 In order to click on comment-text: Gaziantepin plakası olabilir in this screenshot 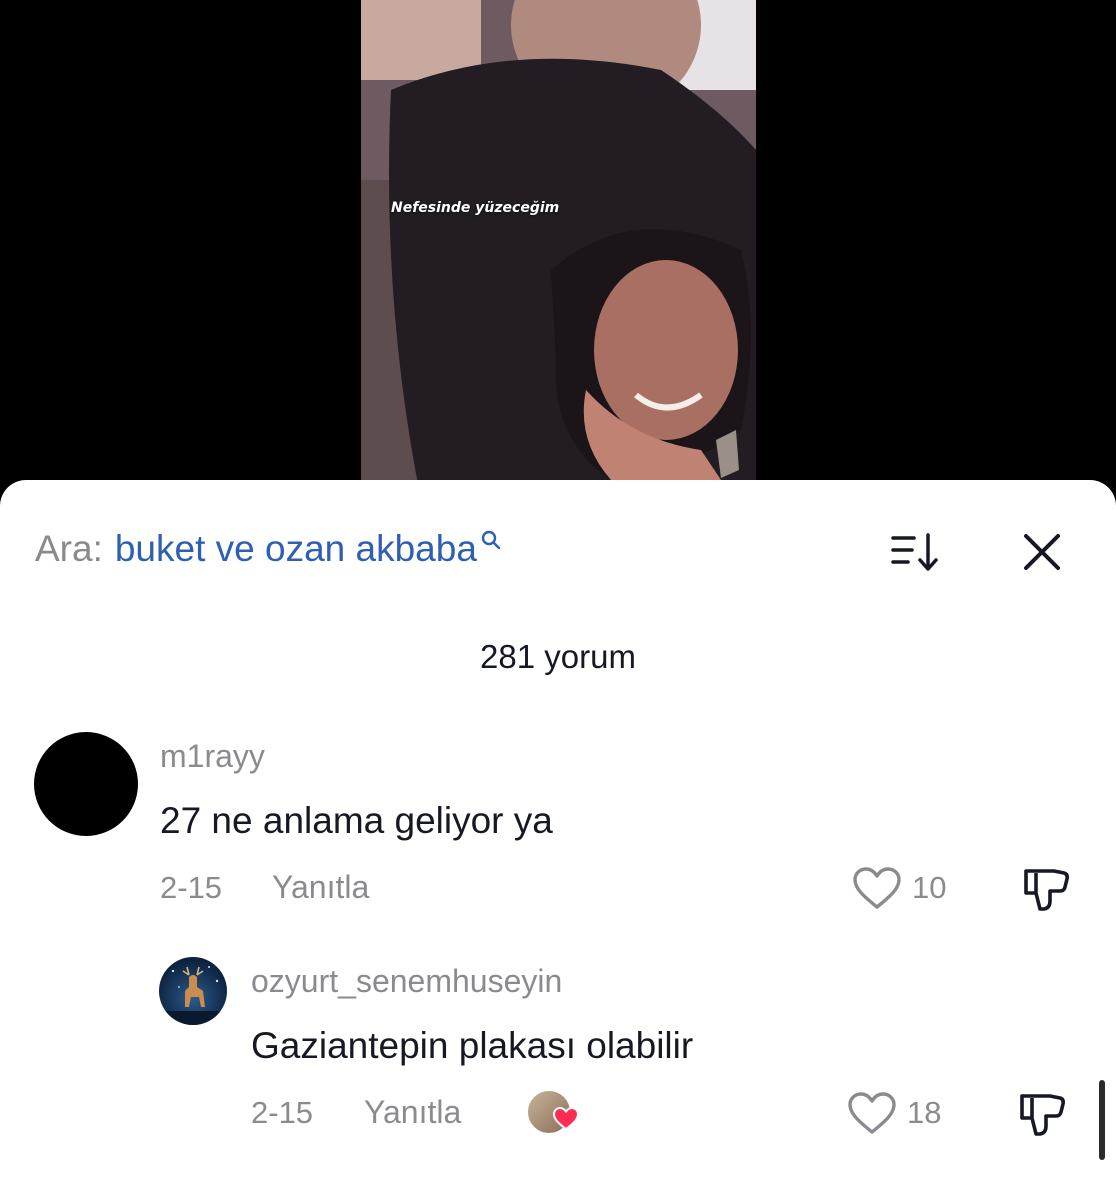, I will do `click(472, 1046)`.